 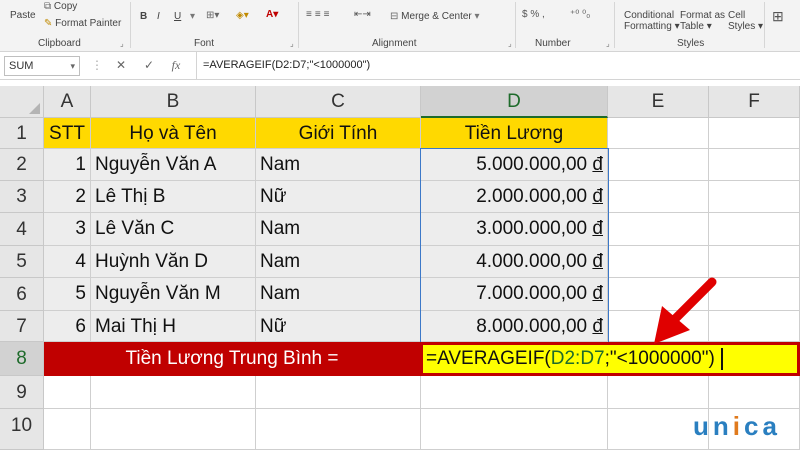 What do you see at coordinates (658, 133) in the screenshot?
I see `cell-e1` at bounding box center [658, 133].